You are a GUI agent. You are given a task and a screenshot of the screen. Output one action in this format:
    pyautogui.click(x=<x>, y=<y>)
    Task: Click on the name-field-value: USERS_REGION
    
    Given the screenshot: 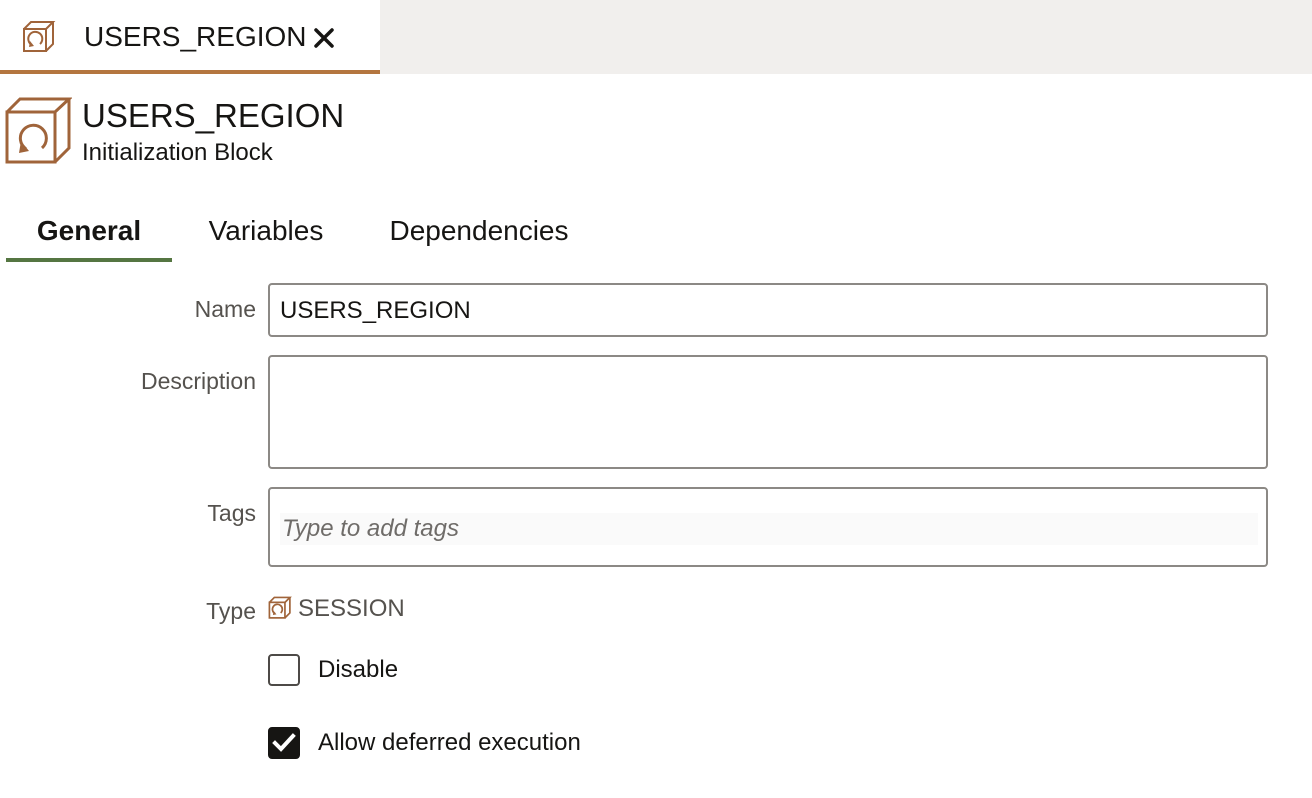 What is the action you would take?
    pyautogui.click(x=375, y=310)
    